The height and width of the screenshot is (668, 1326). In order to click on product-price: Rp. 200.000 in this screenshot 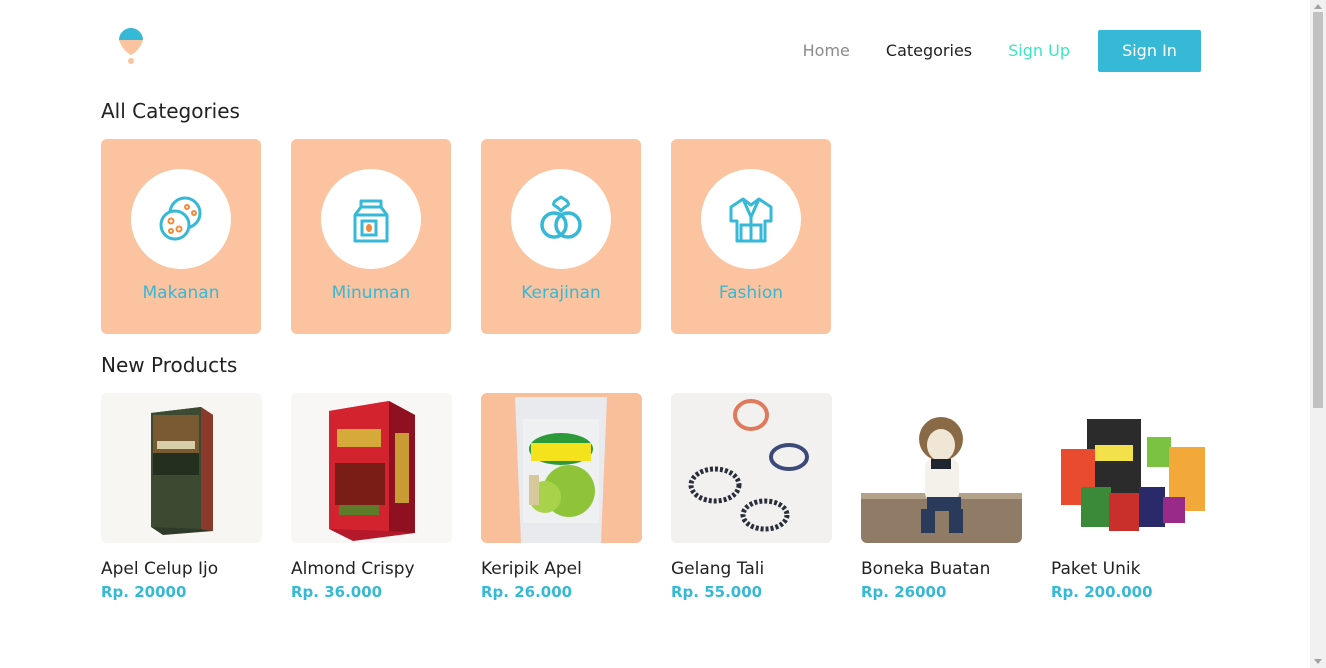, I will do `click(1102, 592)`.